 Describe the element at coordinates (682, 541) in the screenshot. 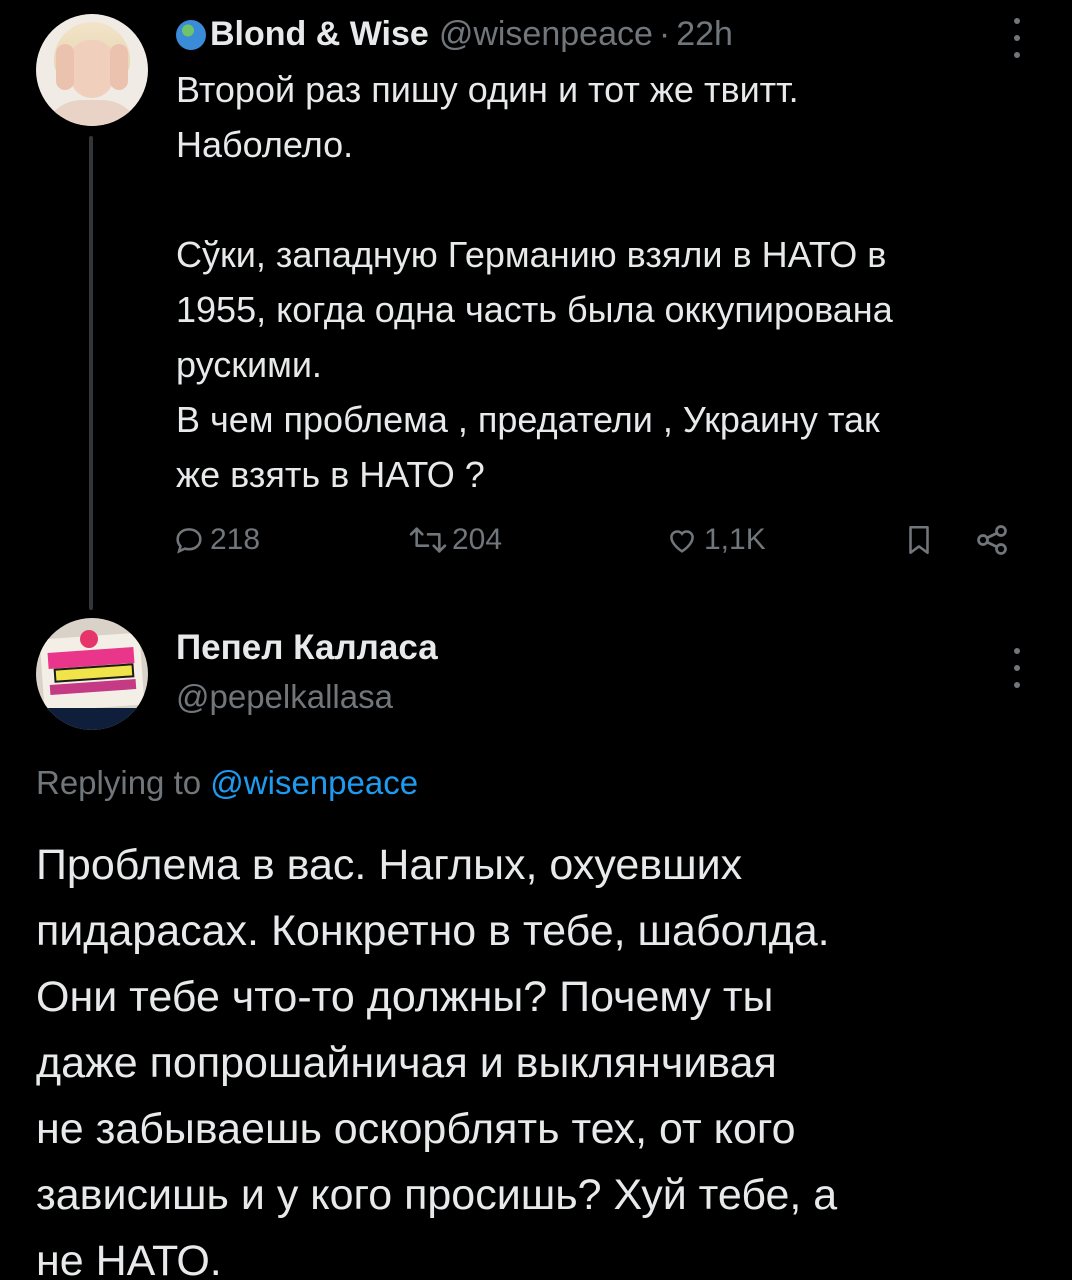

I see `like-icon` at that location.